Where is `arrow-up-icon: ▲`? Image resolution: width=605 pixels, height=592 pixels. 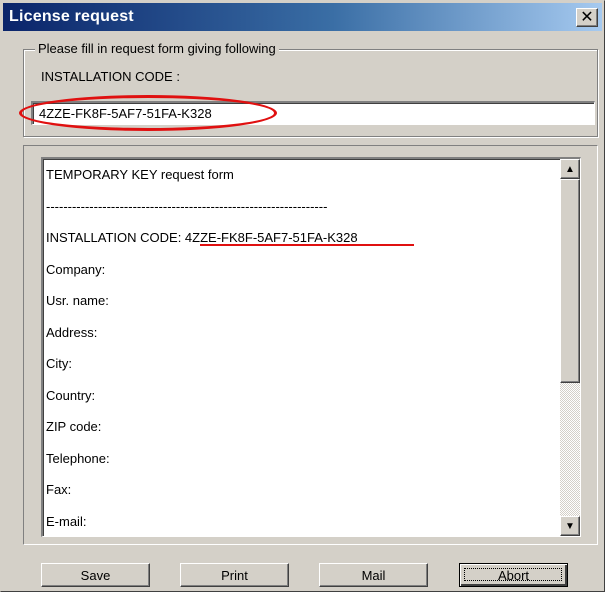 arrow-up-icon: ▲ is located at coordinates (570, 169).